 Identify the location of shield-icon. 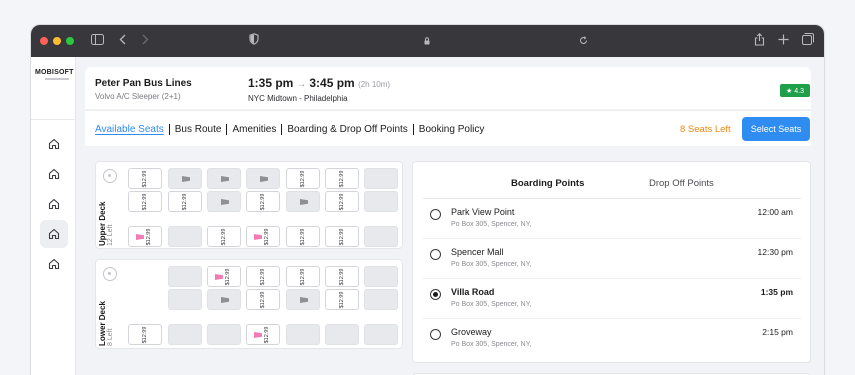
(254, 41).